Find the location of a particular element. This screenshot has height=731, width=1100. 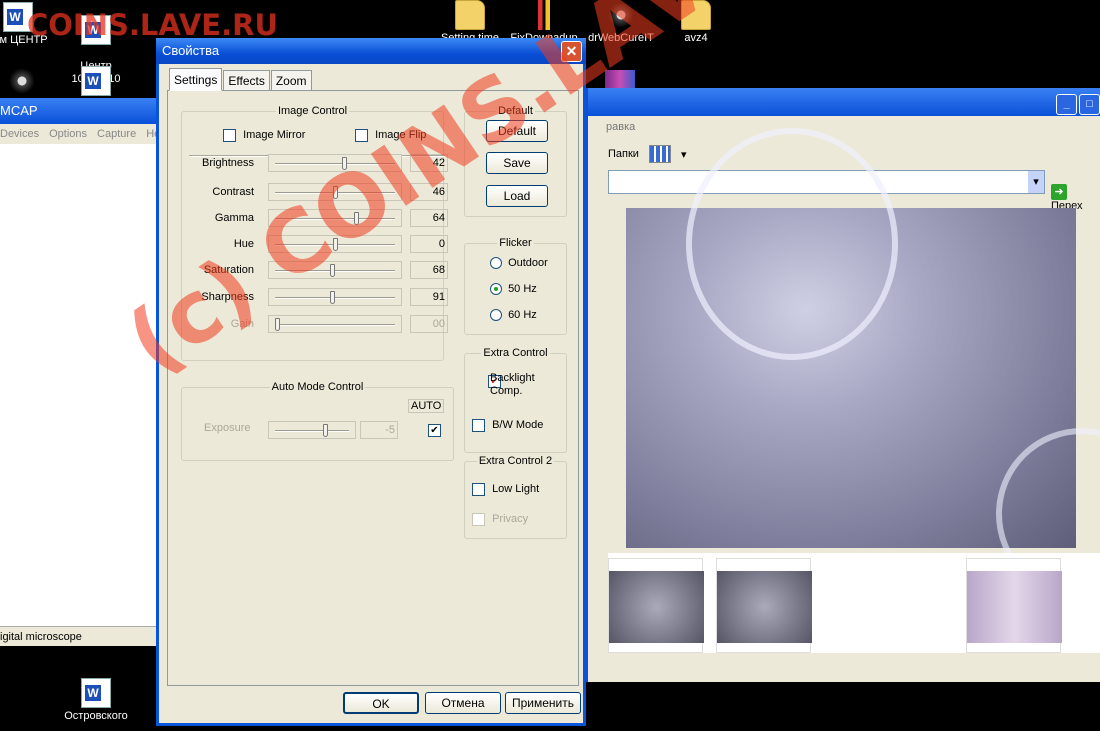

archive-icon is located at coordinates (620, 79).